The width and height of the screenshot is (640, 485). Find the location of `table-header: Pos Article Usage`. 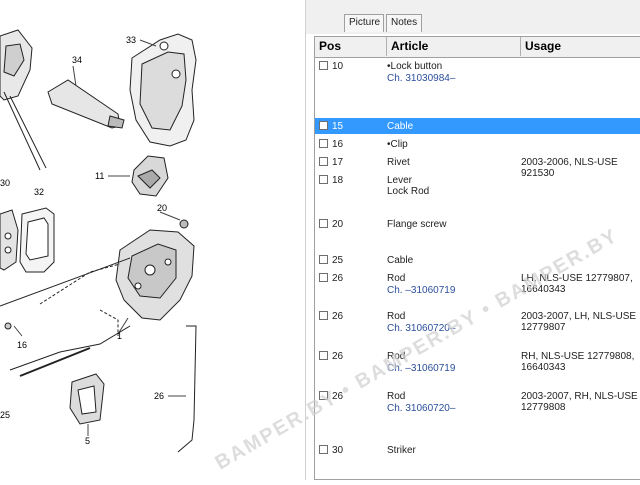

table-header: Pos Article Usage is located at coordinates (477, 47).